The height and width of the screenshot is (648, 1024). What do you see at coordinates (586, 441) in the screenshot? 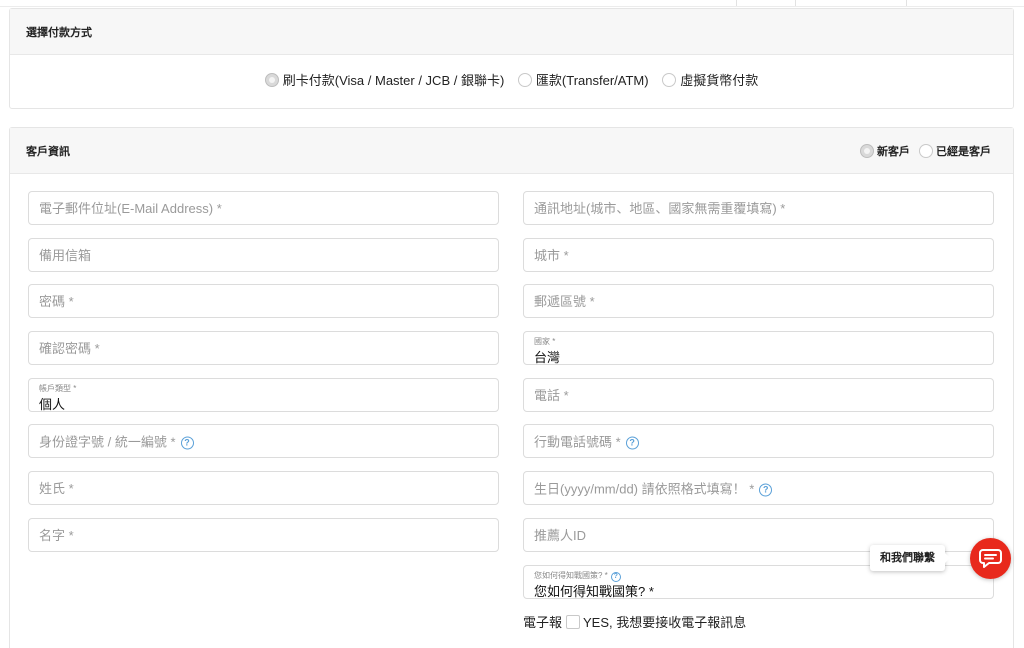
I see `mobile-placeholder: 行動電話號碼 *?` at bounding box center [586, 441].